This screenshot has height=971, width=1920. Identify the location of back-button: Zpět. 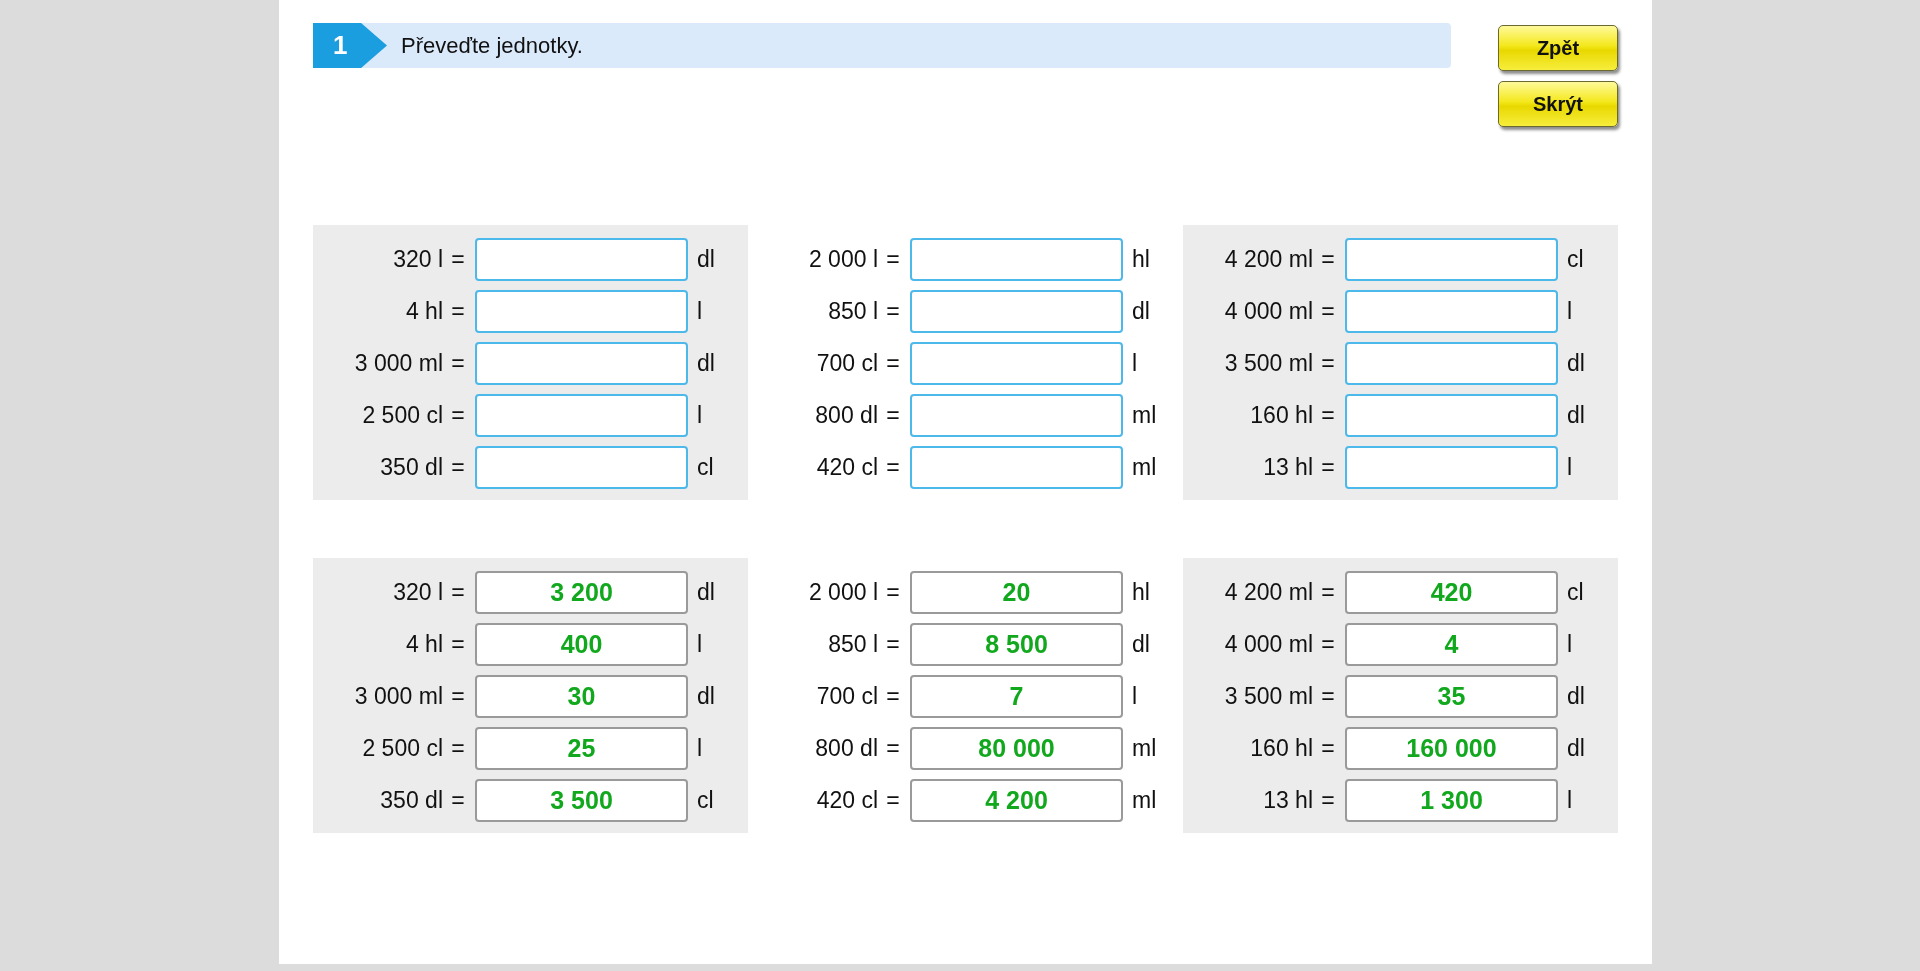
(1558, 48).